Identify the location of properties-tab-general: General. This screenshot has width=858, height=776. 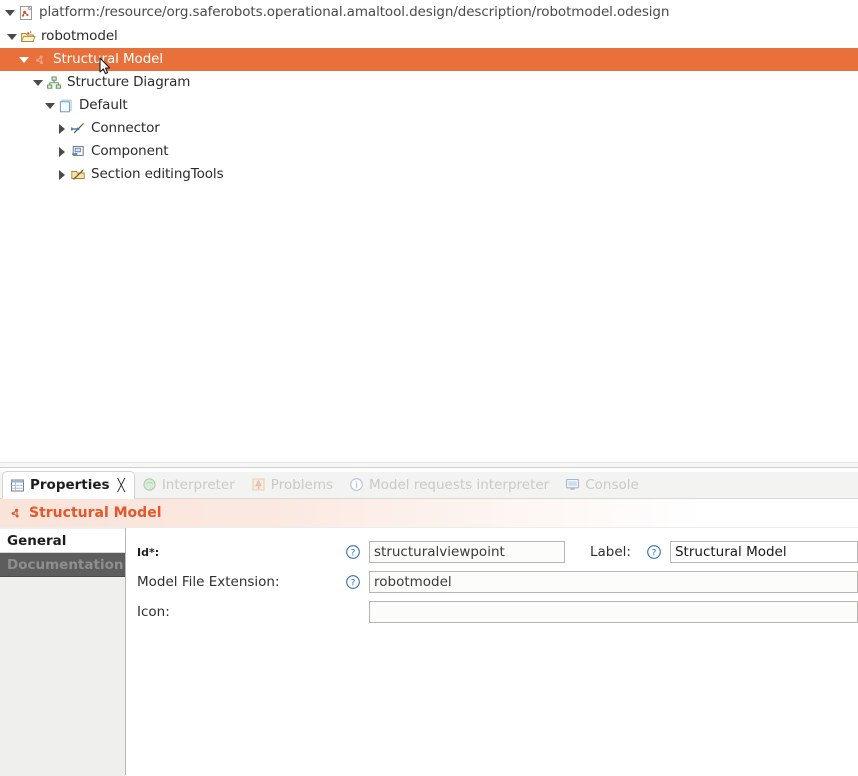
(62, 541).